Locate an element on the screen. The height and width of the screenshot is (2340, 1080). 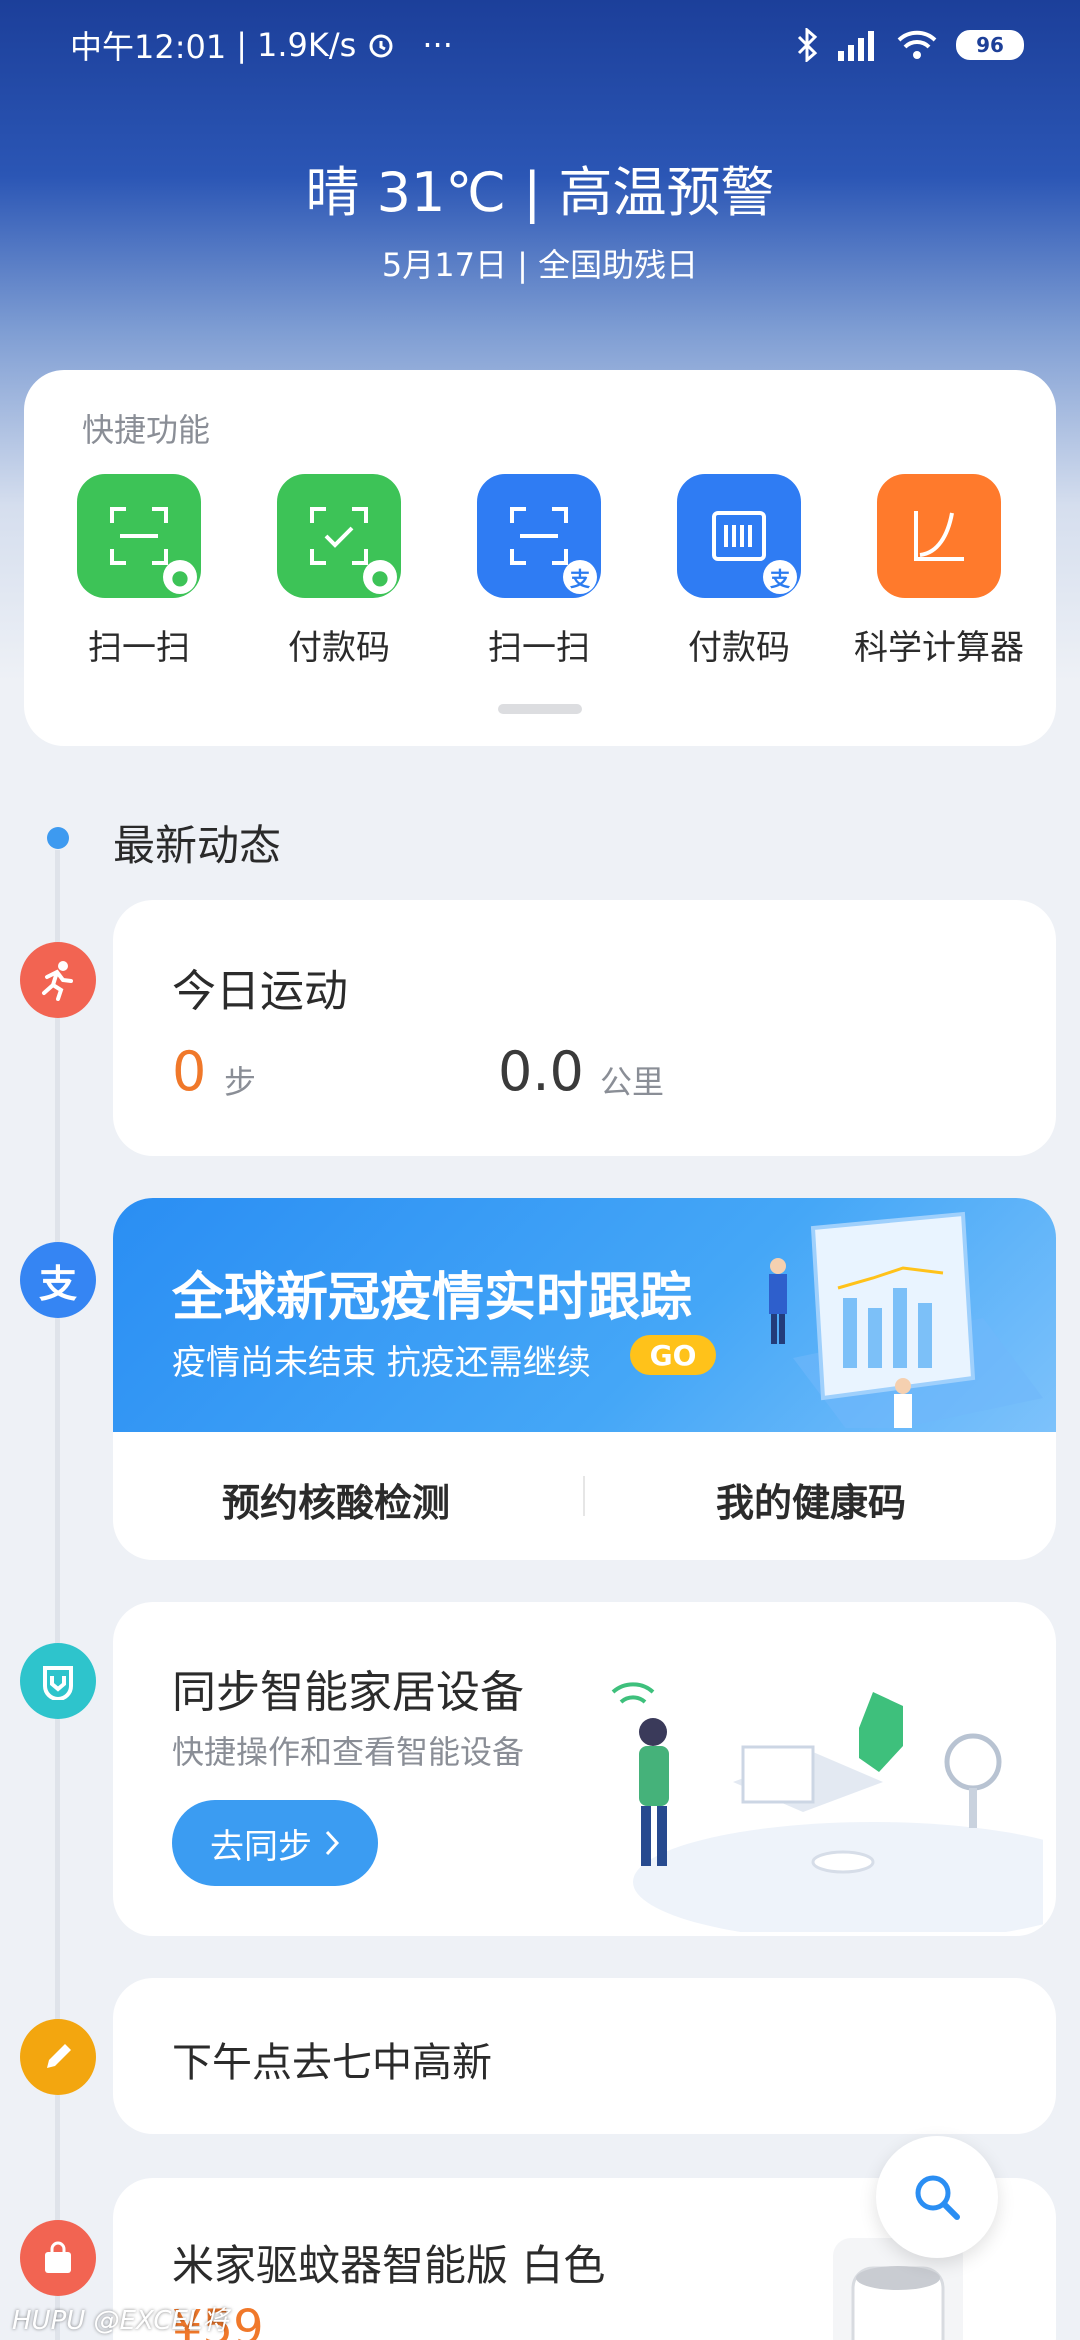
covid-actions-divider is located at coordinates (584, 1496).